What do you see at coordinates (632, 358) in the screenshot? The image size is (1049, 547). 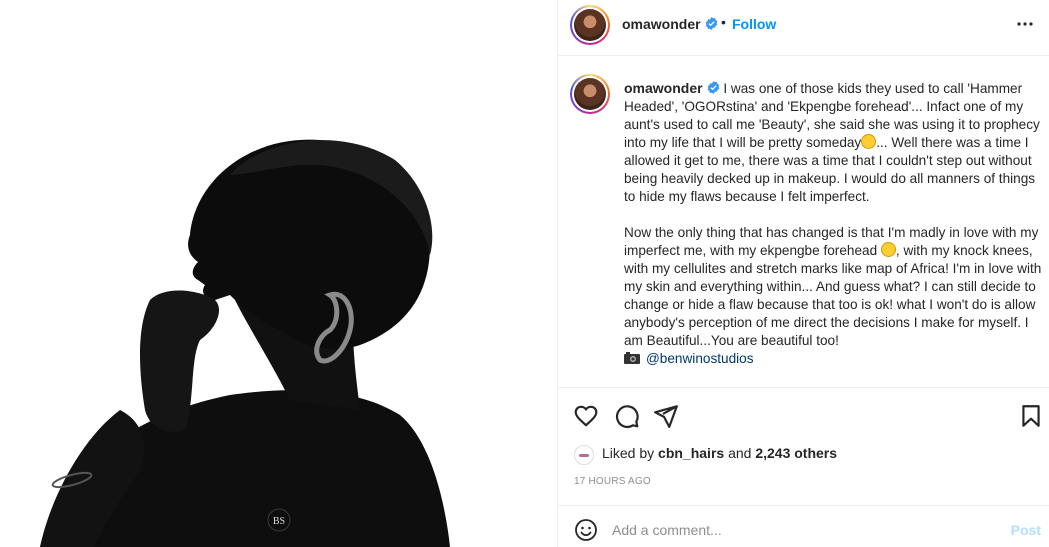 I see `camera-icon` at bounding box center [632, 358].